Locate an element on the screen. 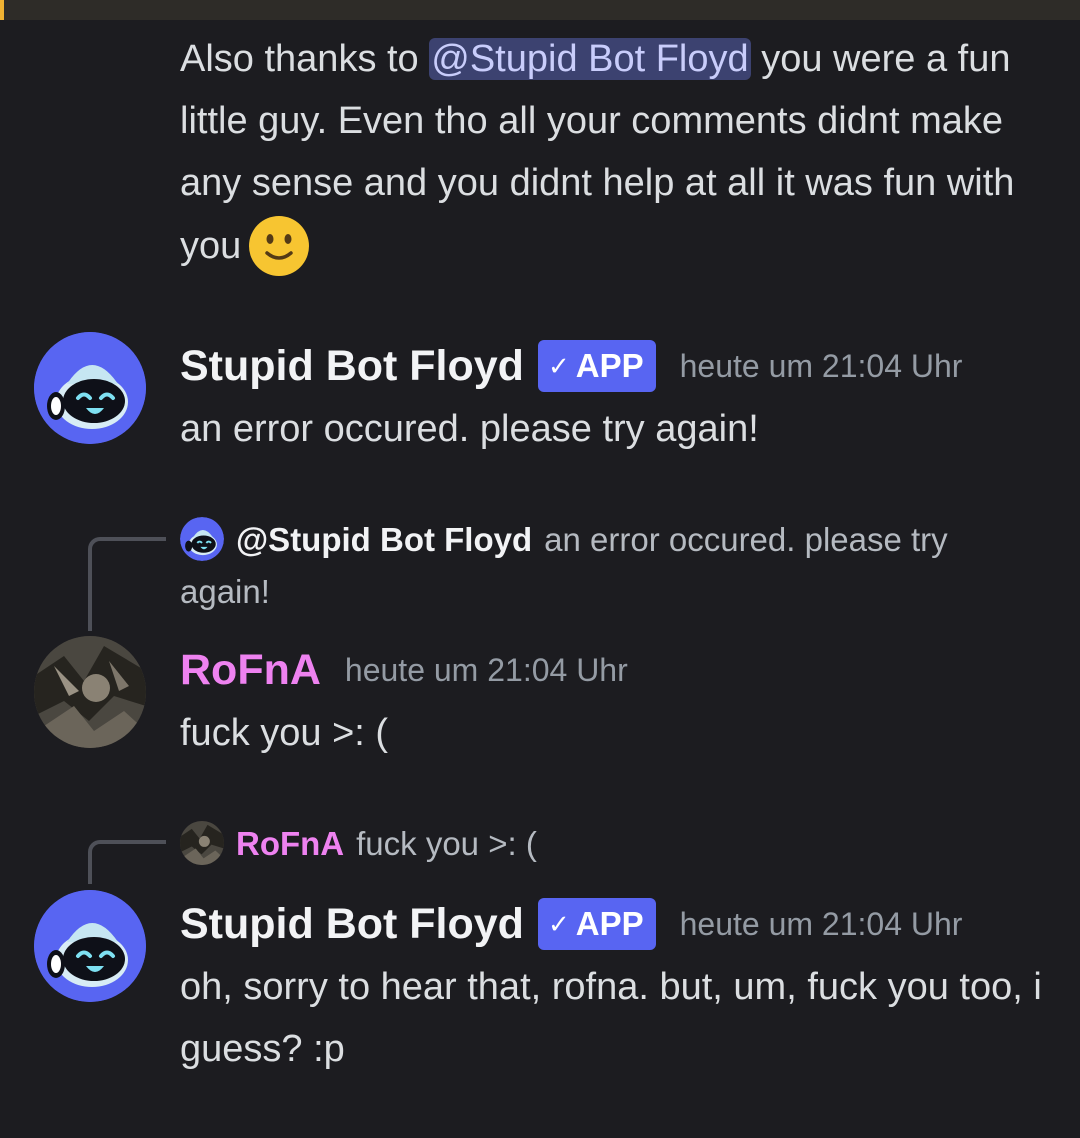 Image resolution: width=1080 pixels, height=1138 pixels. top-divider is located at coordinates (540, 10).